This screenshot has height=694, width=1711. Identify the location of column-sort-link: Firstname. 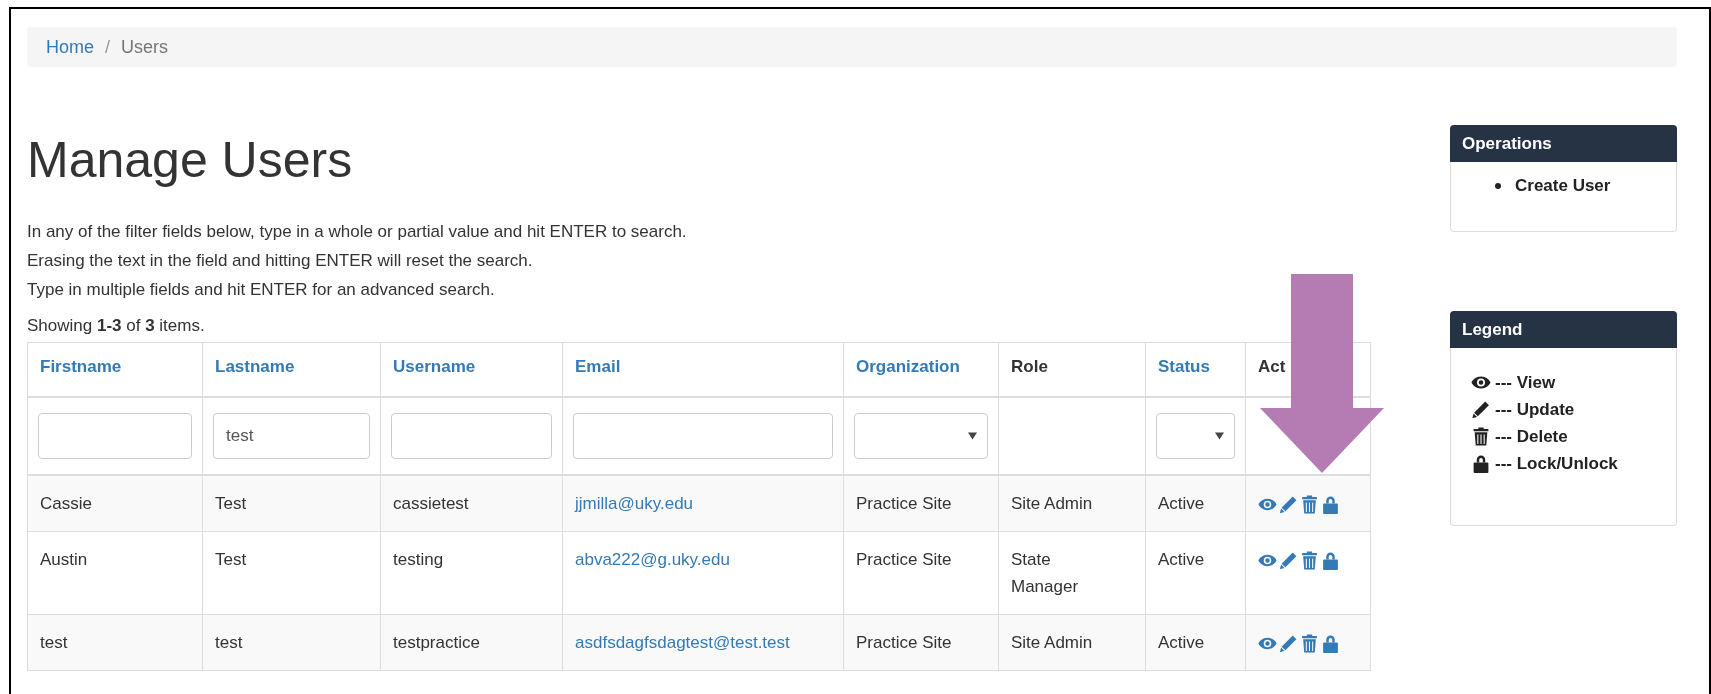
(81, 366).